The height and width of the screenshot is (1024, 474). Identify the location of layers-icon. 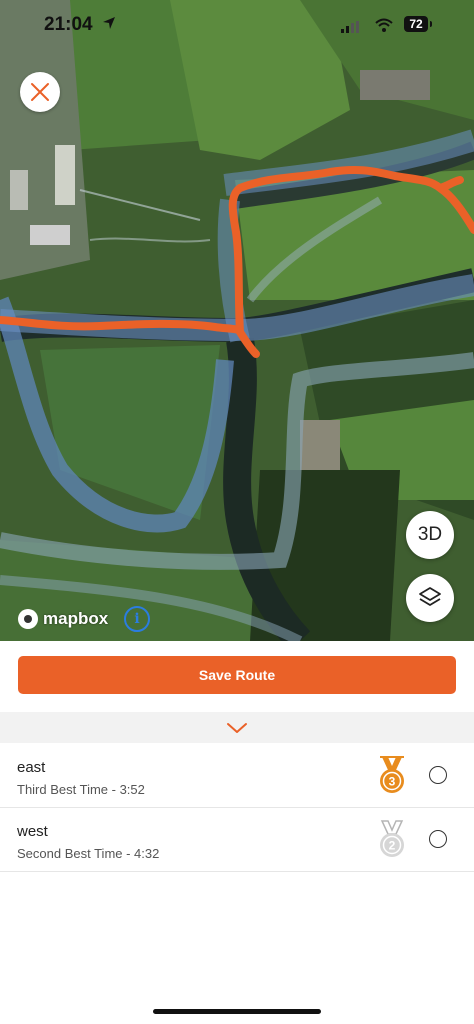
(430, 596).